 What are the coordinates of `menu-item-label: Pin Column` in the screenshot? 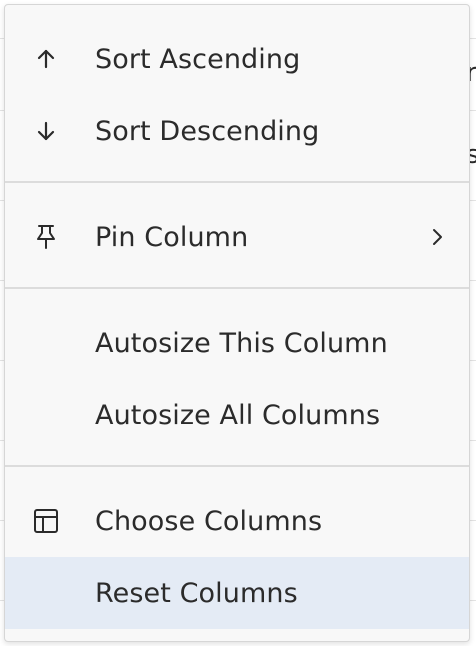 It's located at (172, 237).